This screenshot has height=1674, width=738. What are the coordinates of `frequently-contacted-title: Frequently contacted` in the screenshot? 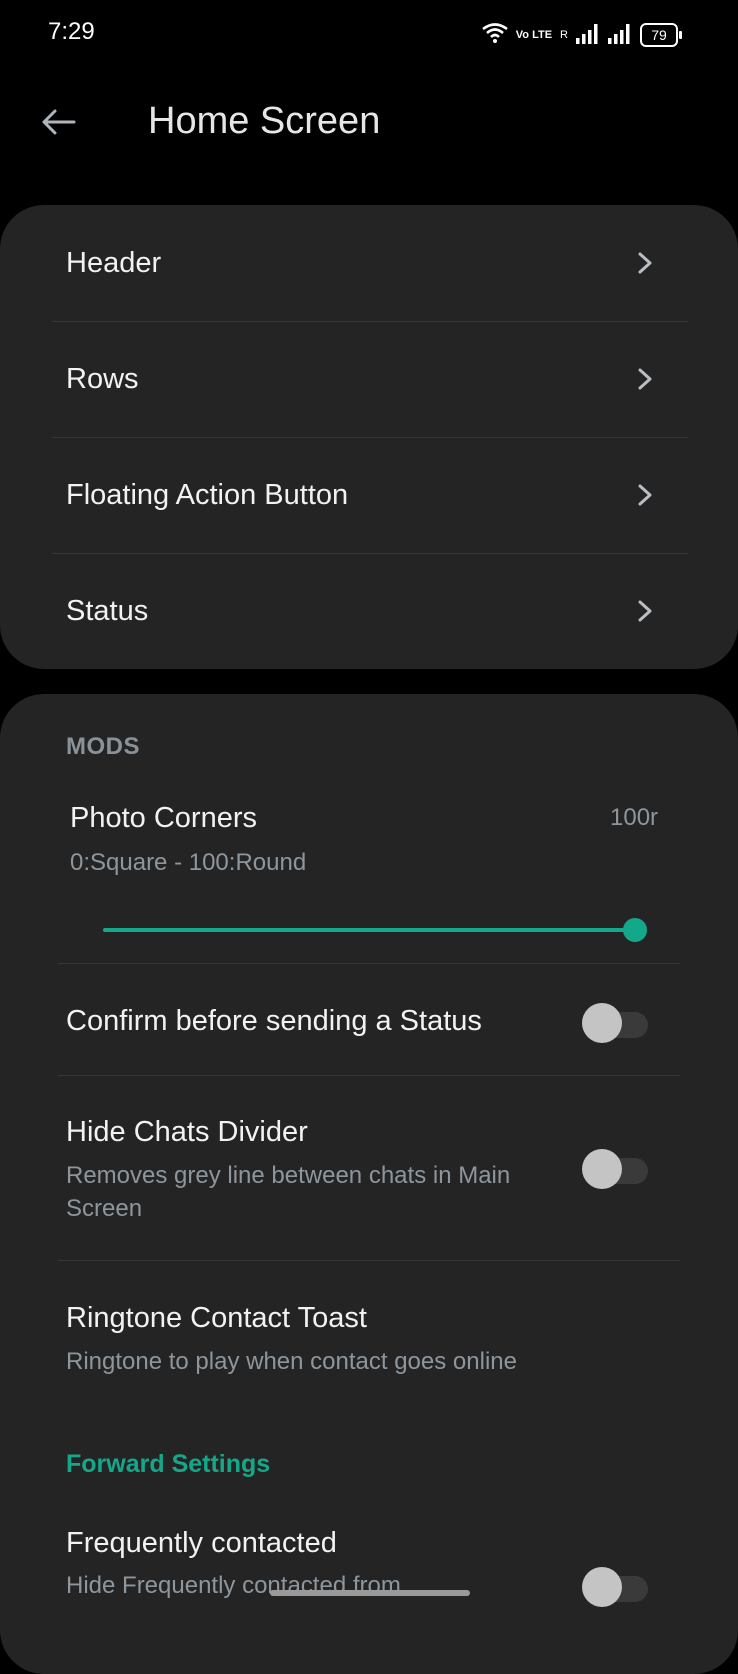 It's located at (201, 1543).